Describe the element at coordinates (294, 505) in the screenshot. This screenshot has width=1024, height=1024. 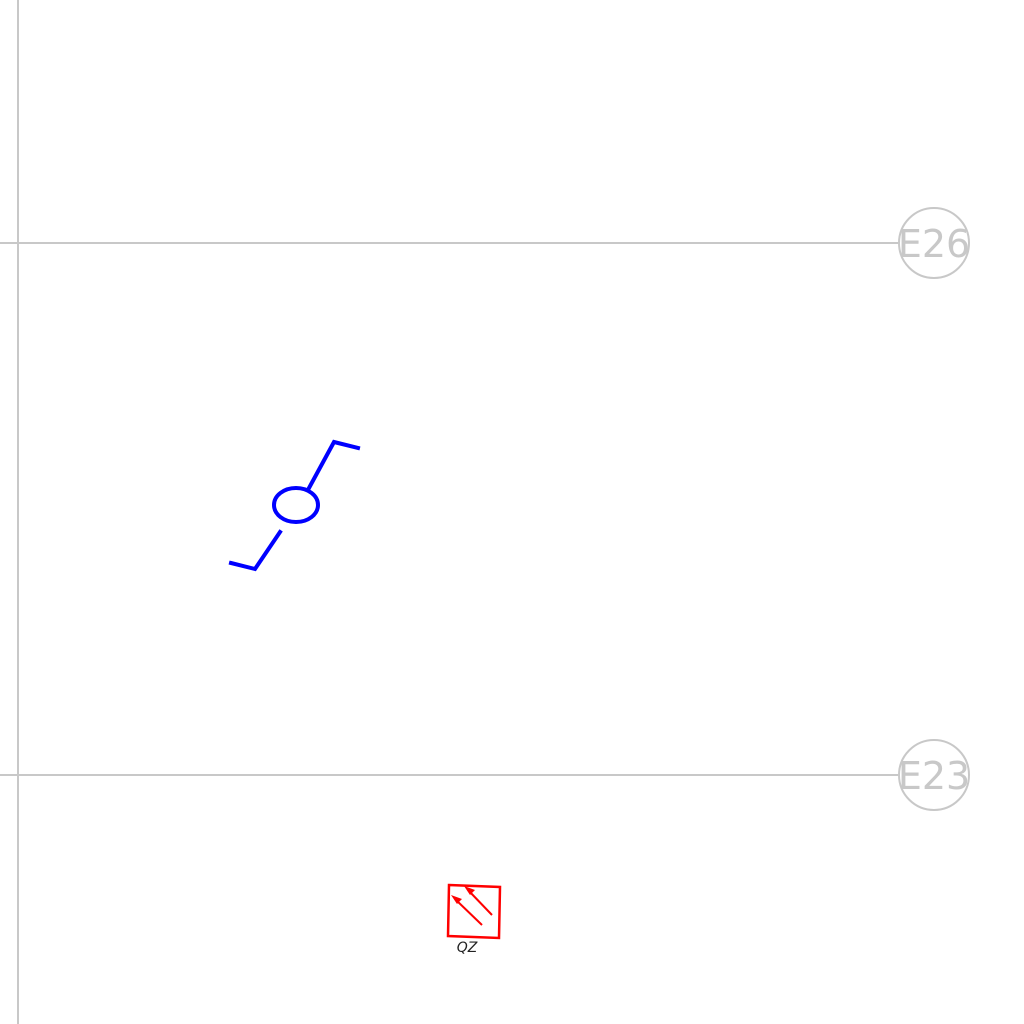
I see `two-way-switch-icon` at that location.